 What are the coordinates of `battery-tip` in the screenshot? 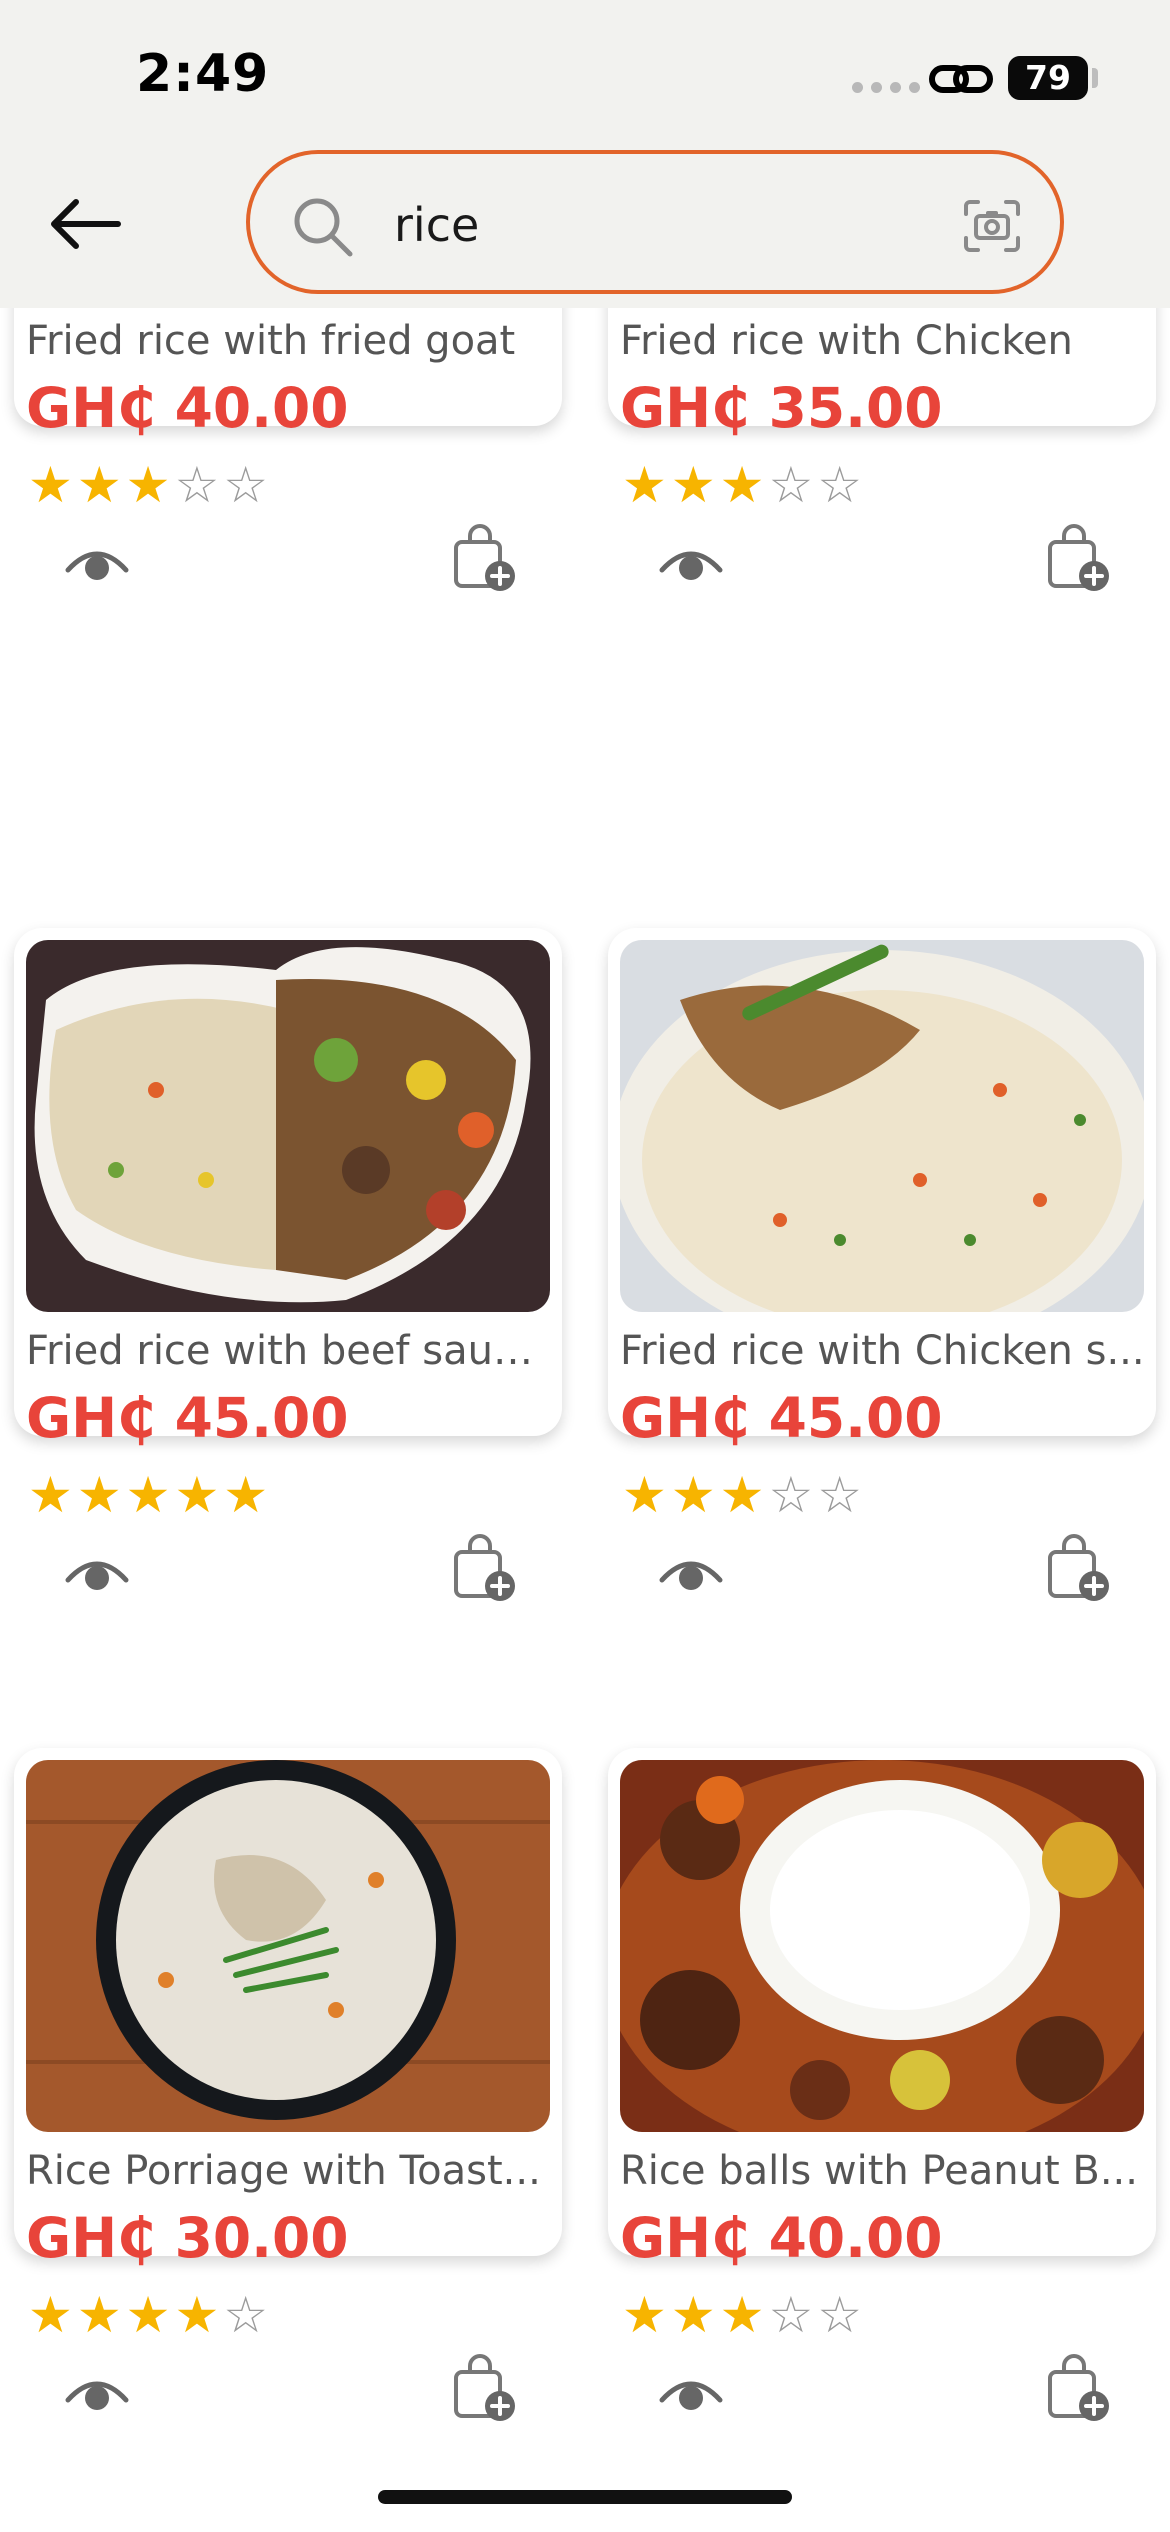 It's located at (1095, 78).